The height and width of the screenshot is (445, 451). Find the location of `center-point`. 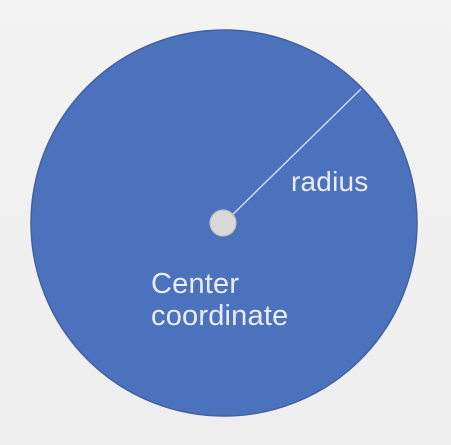

center-point is located at coordinates (223, 223).